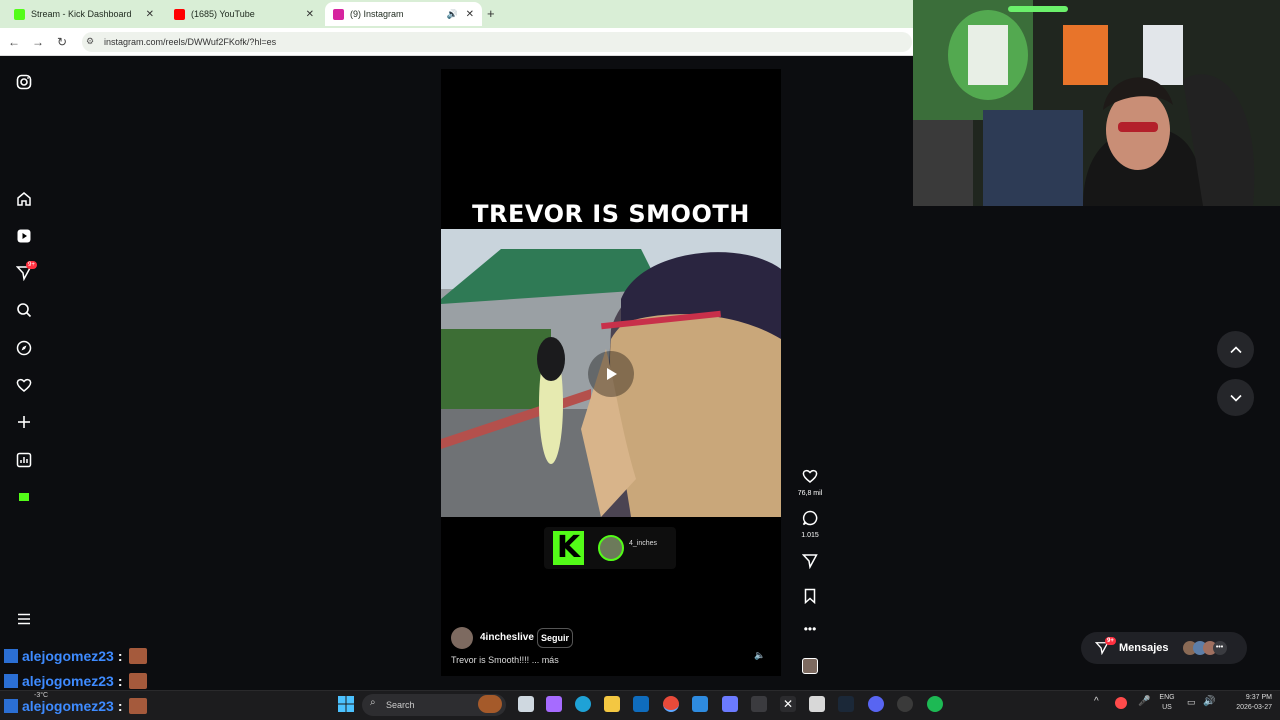 The image size is (1280, 720). Describe the element at coordinates (1254, 707) in the screenshot. I see `clock-date: 2026-03-27` at that location.